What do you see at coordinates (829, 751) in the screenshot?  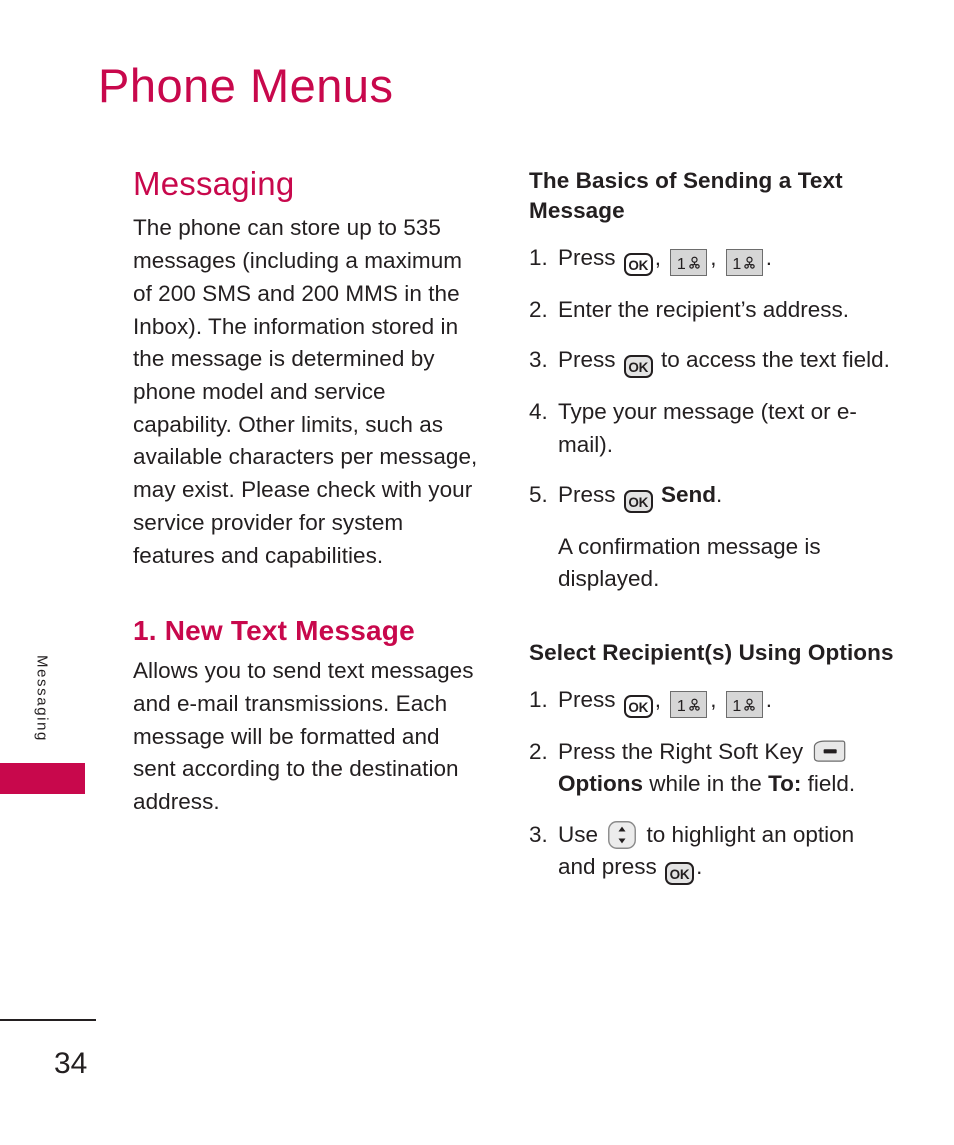 I see `right-soft-key-icon` at bounding box center [829, 751].